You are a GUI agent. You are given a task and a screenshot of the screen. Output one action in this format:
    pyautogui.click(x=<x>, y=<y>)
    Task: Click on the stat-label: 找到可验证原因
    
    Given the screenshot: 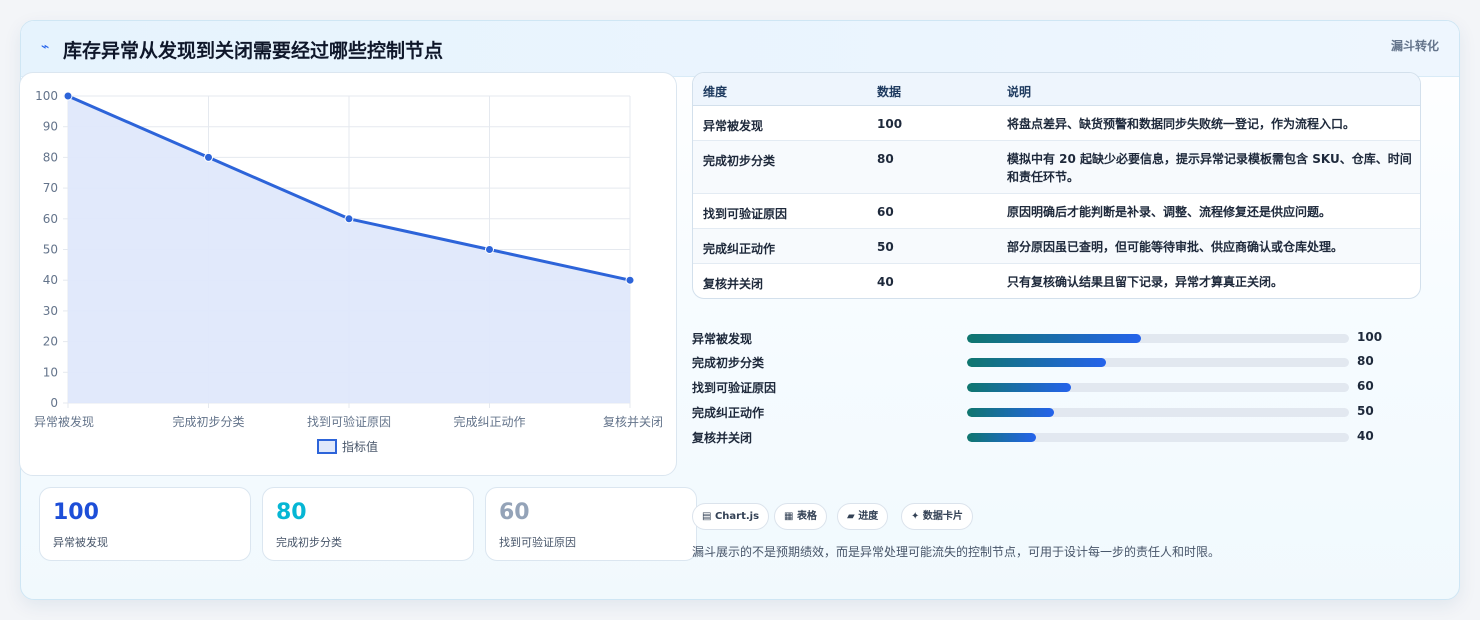 What is the action you would take?
    pyautogui.click(x=537, y=542)
    